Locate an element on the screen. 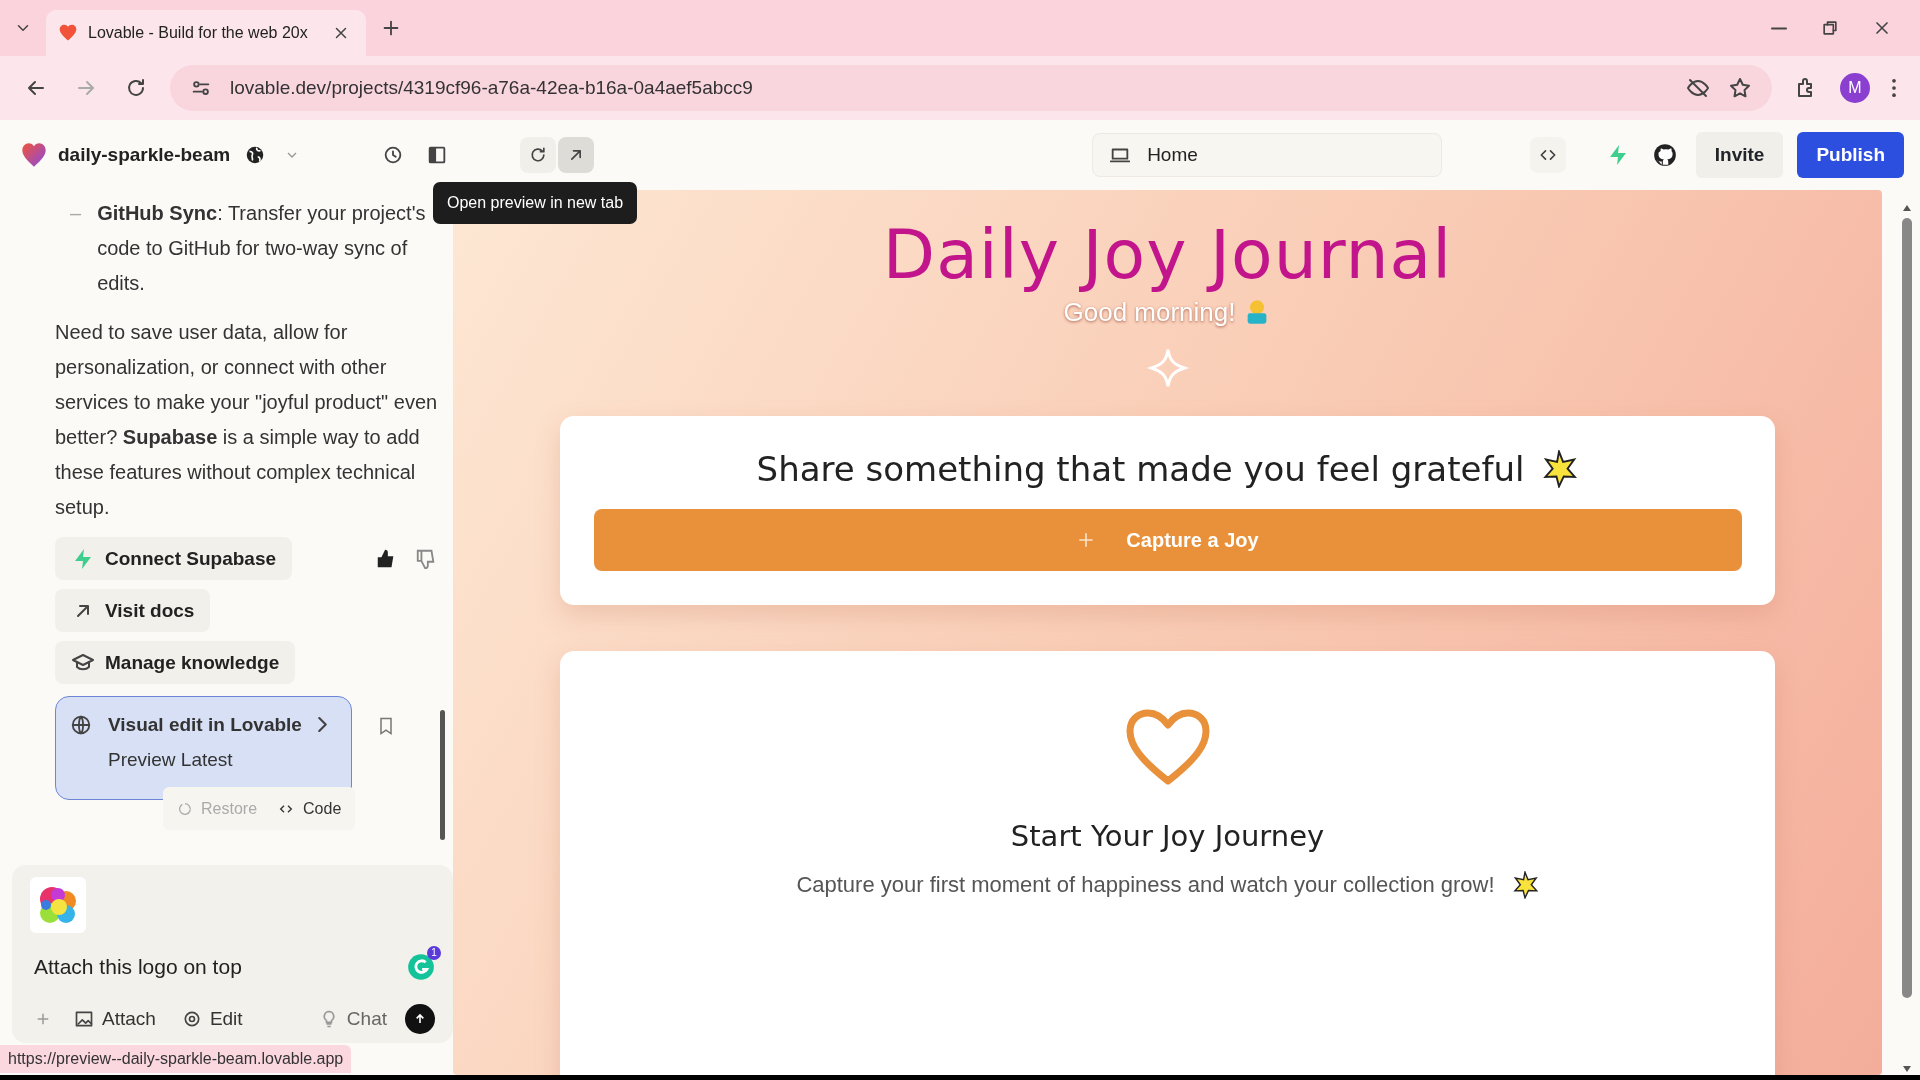 This screenshot has width=1920, height=1080. send-button is located at coordinates (420, 1018).